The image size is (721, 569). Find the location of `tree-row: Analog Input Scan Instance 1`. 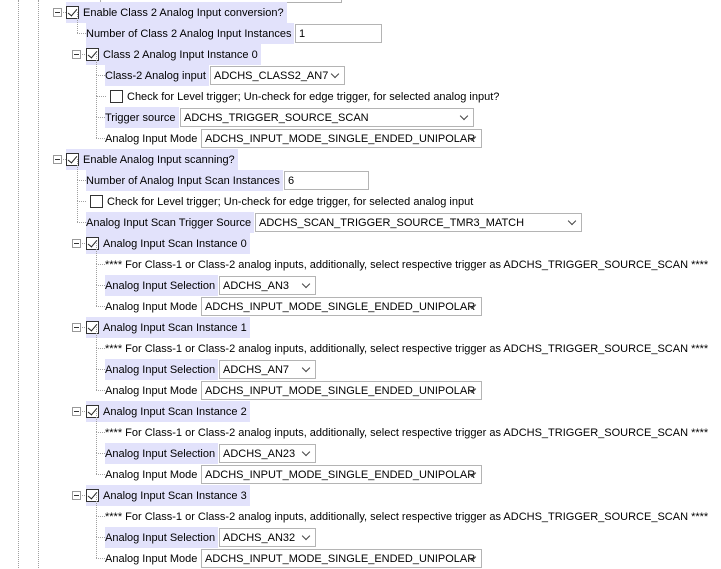

tree-row: Analog Input Scan Instance 1 is located at coordinates (360, 327).